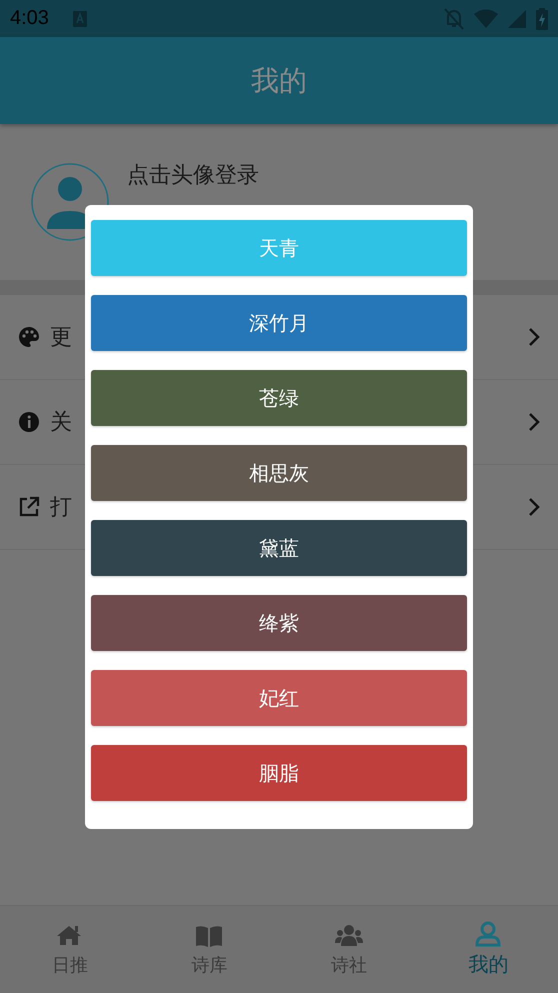  What do you see at coordinates (486, 18) in the screenshot?
I see `wifi-icon` at bounding box center [486, 18].